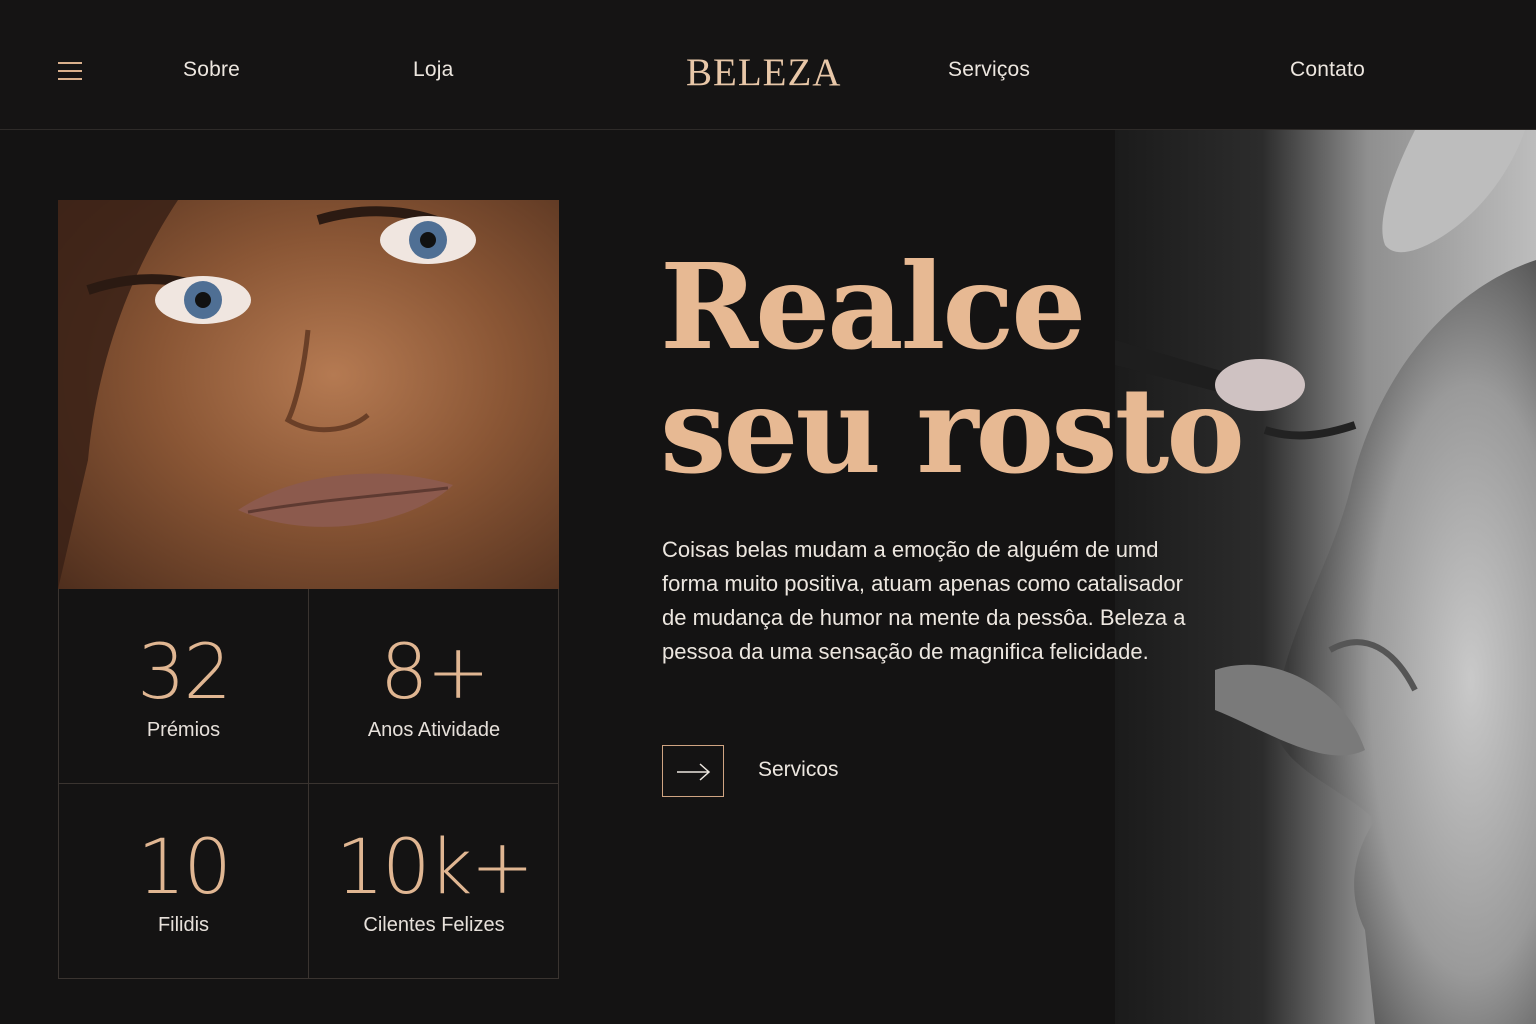  What do you see at coordinates (183, 925) in the screenshot?
I see `stat-label: Filidis` at bounding box center [183, 925].